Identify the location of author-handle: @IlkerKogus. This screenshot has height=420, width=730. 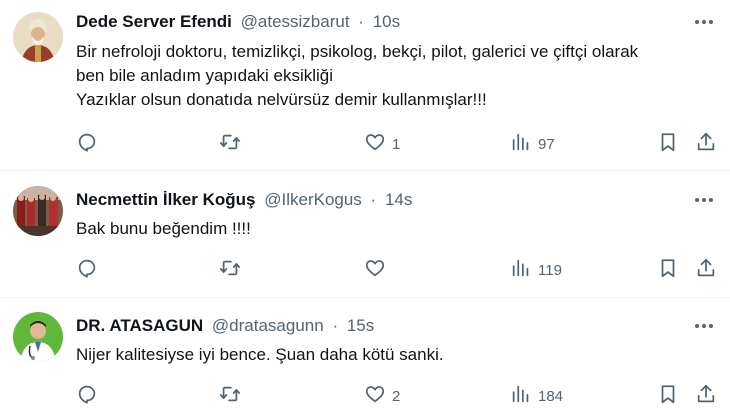
(313, 199).